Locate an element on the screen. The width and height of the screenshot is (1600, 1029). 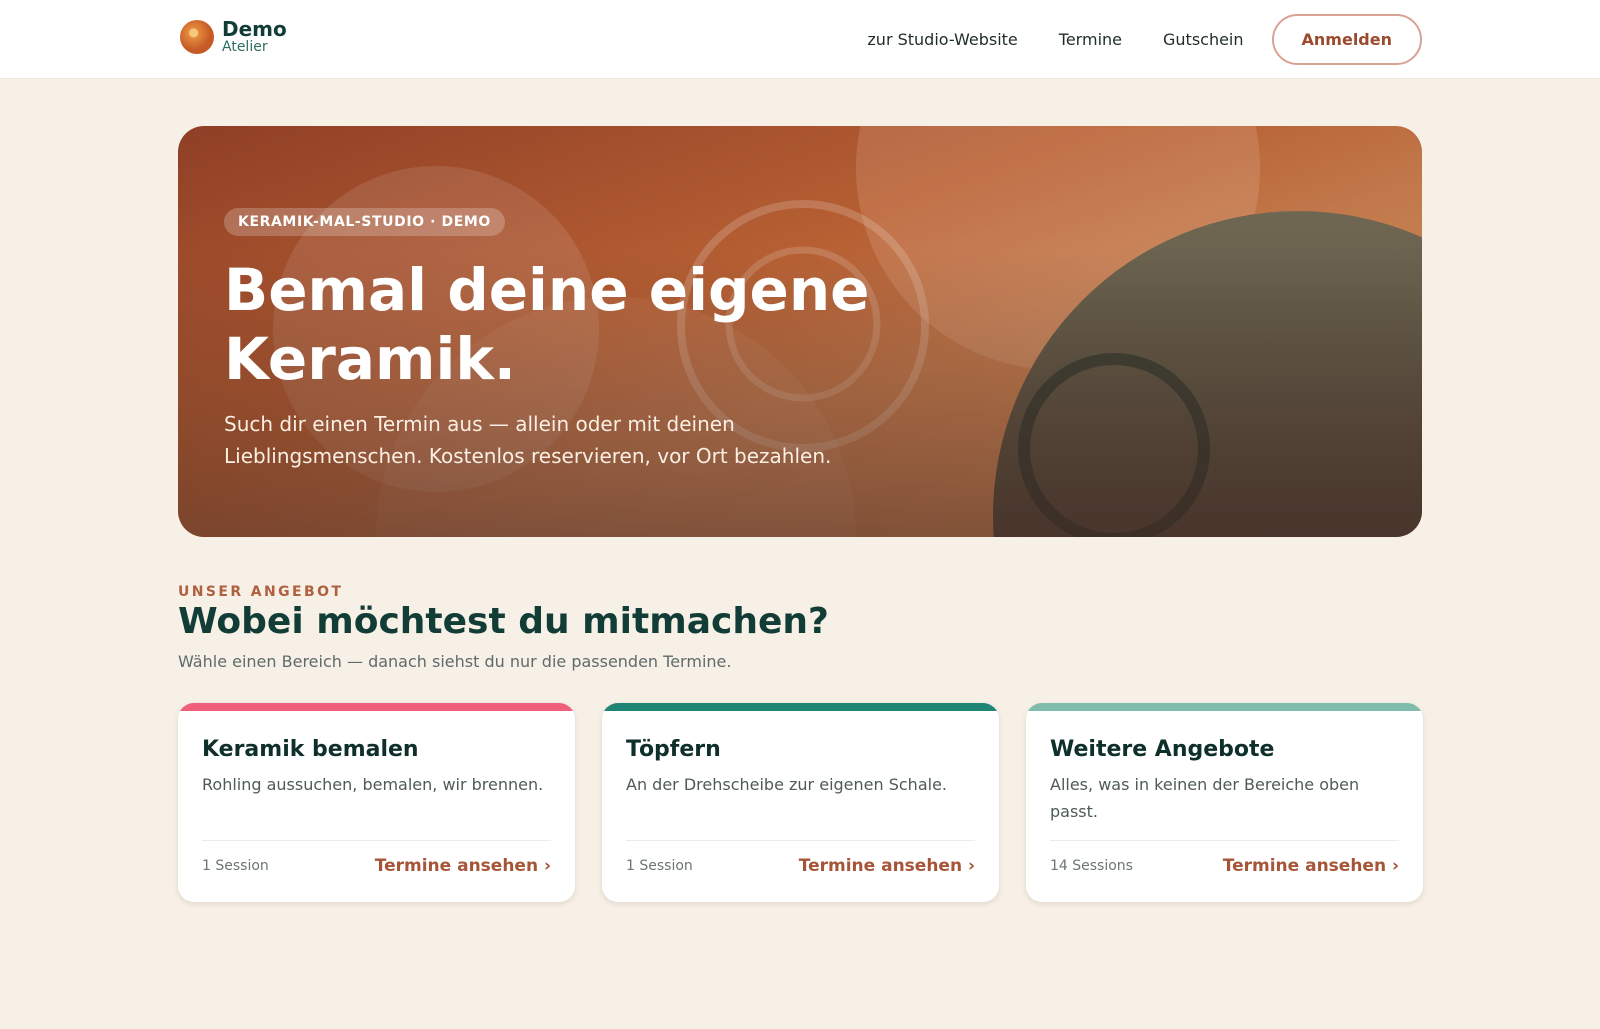
section-eyebrow: UNSER ANGEBOT is located at coordinates (261, 592).